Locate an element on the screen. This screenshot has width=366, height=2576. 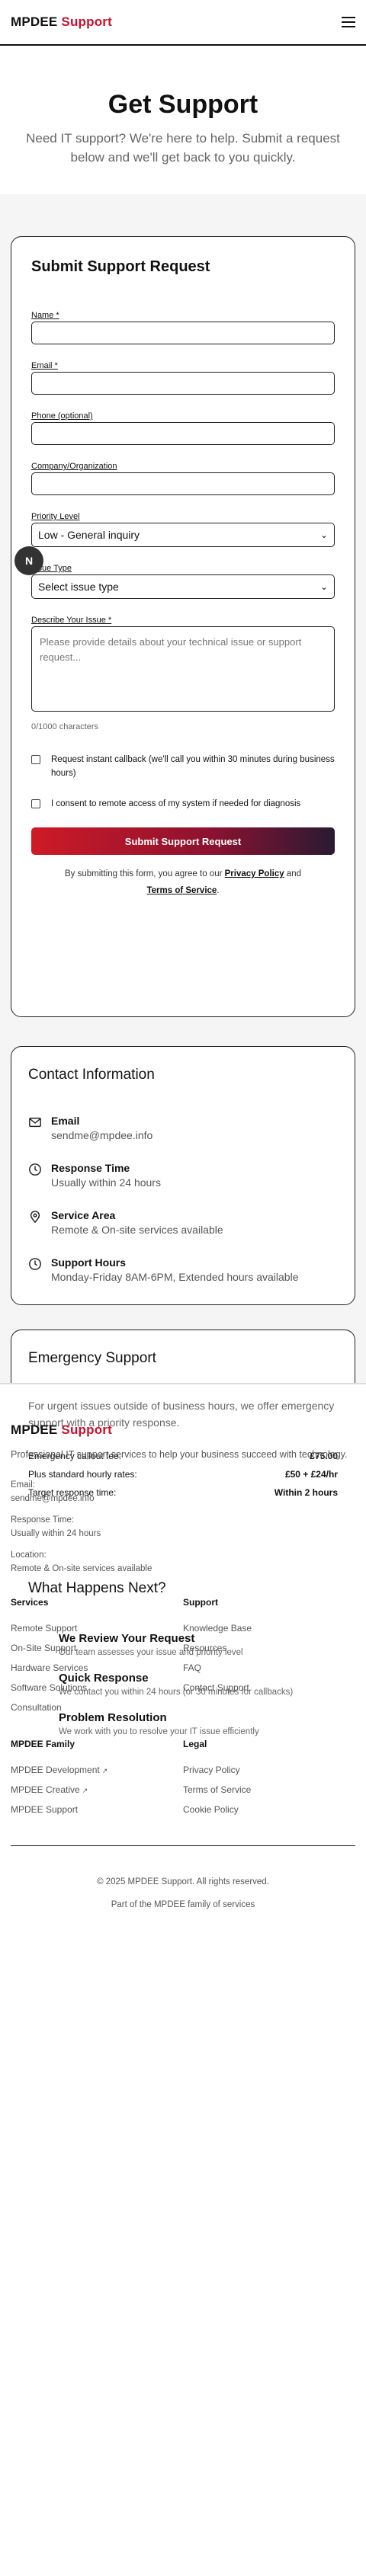
footer-link-software: Software Solutions is located at coordinates (97, 1687).